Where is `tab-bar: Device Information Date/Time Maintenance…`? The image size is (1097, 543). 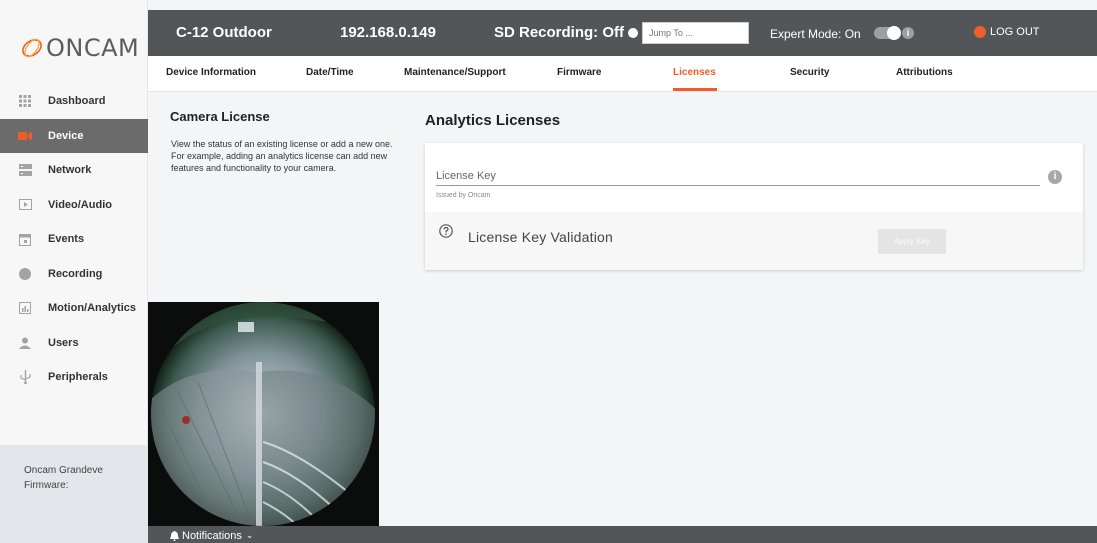
tab-bar: Device Information Date/Time Maintenance… is located at coordinates (622, 74).